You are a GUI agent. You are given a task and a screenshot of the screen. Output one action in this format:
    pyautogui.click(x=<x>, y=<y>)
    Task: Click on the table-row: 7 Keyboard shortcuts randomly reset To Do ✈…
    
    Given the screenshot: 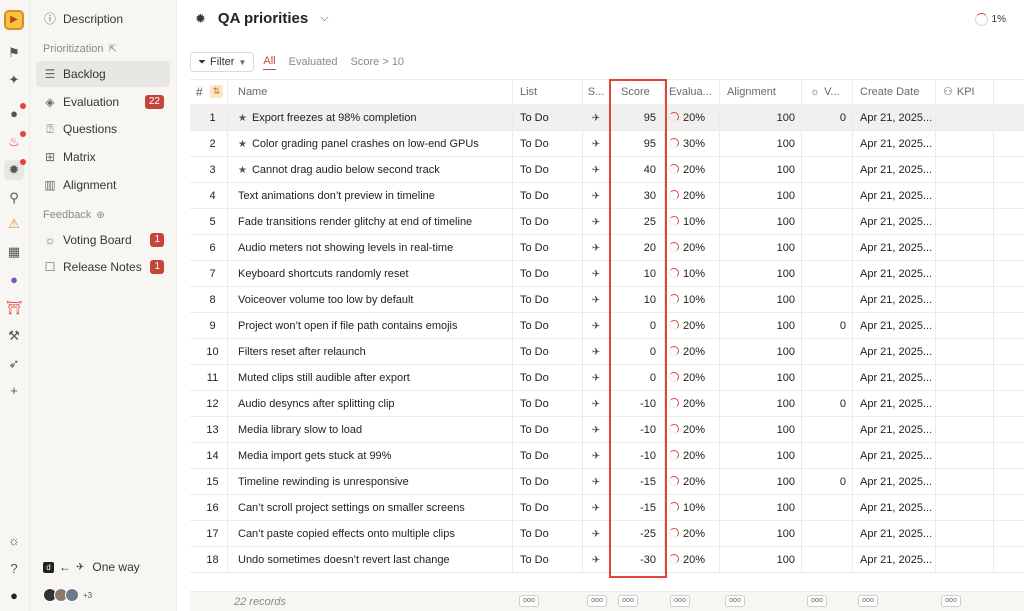 What is the action you would take?
    pyautogui.click(x=607, y=274)
    